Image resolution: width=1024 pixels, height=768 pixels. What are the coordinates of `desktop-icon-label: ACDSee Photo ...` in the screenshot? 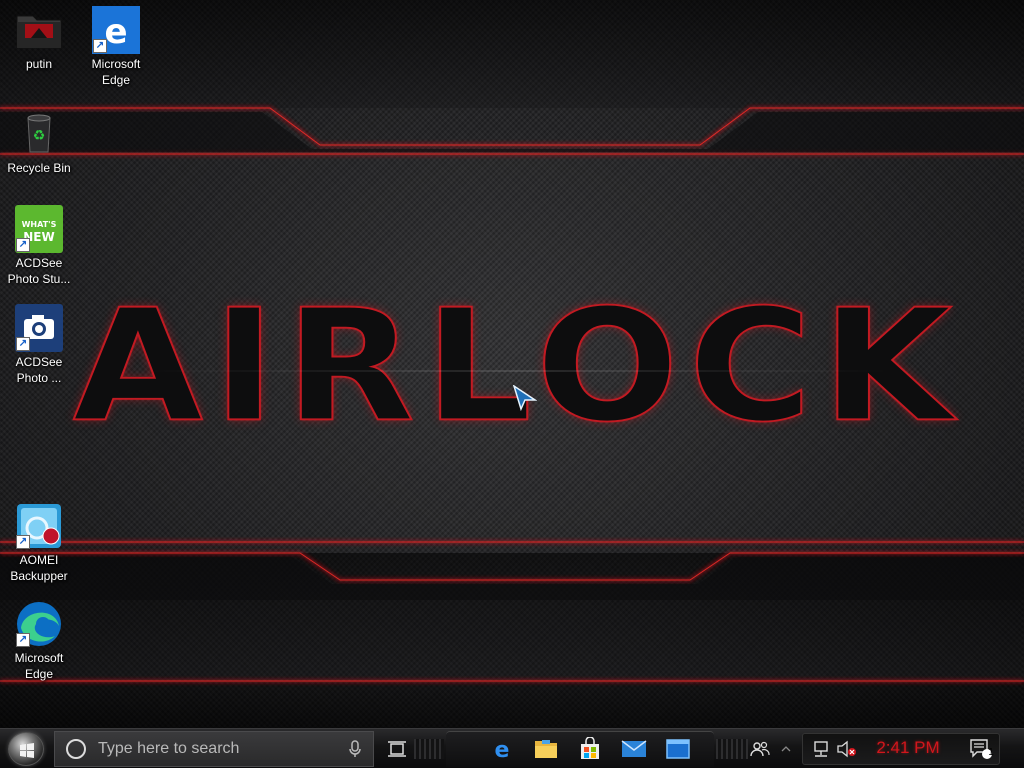 It's located at (39, 370).